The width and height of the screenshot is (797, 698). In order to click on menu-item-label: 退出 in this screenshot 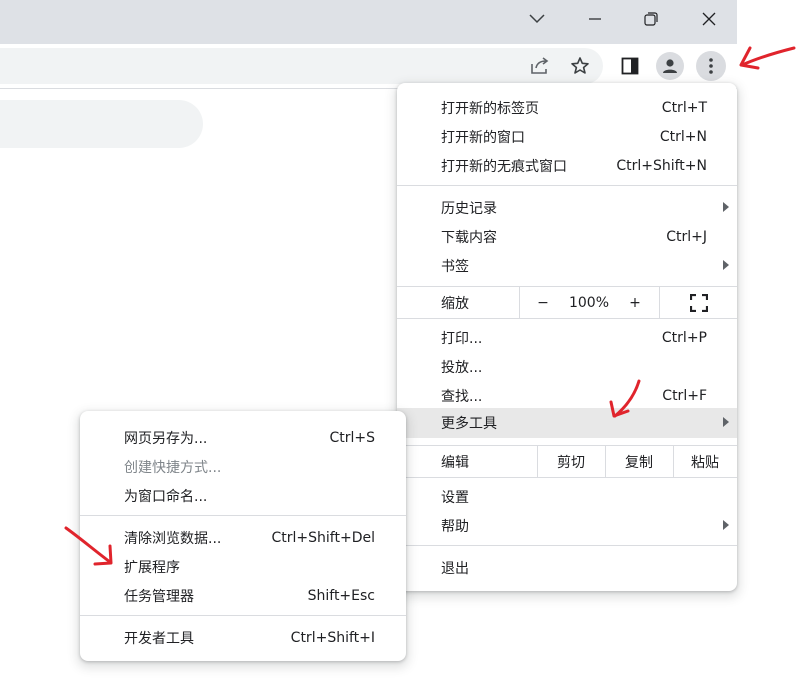, I will do `click(455, 568)`.